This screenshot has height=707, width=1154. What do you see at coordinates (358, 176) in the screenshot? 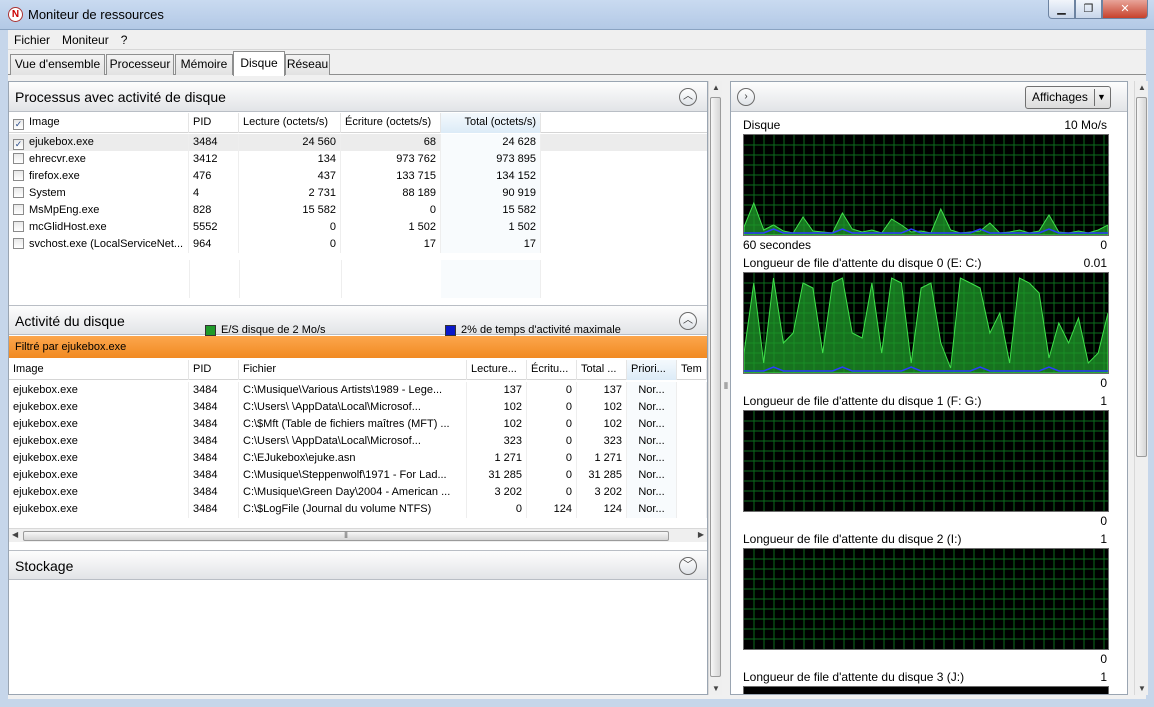
I see `table-row: firefox.exe 476 437 133 715 134 152` at bounding box center [358, 176].